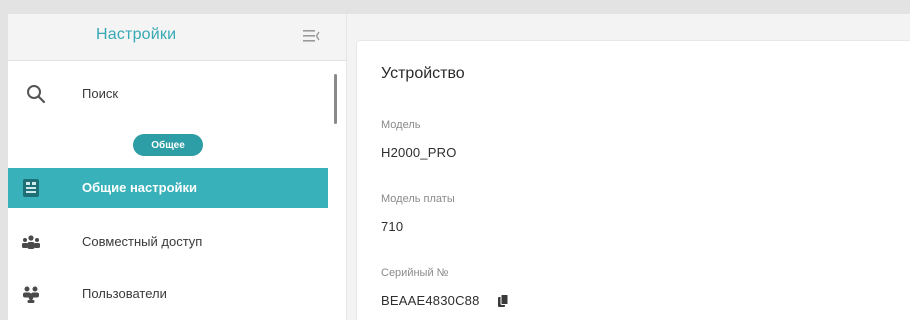  I want to click on sidebar-item-label: Общие настройки, so click(139, 187).